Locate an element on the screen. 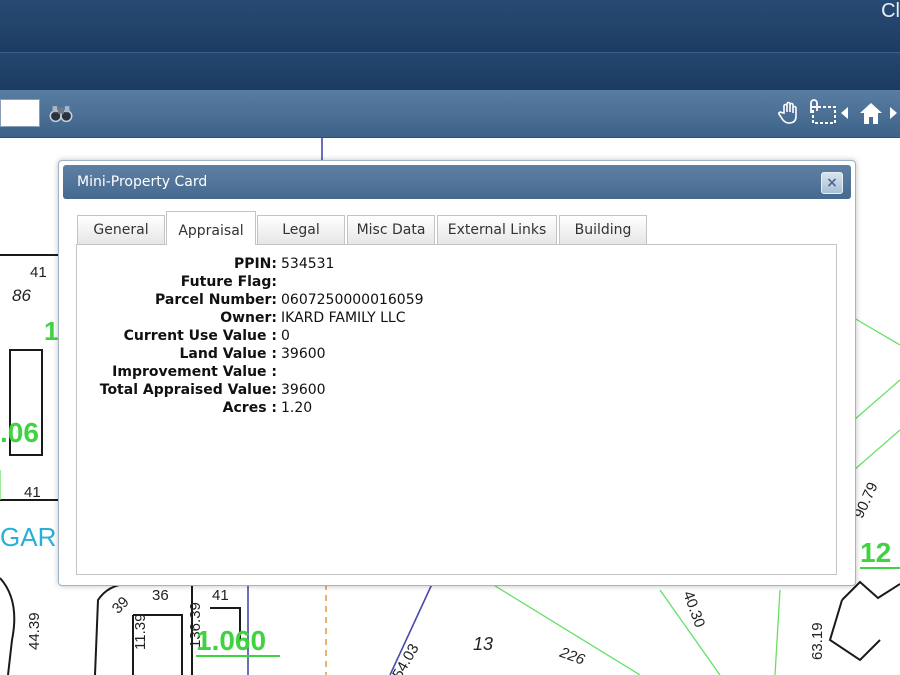 This screenshot has width=900, height=675. svg-text: 226 is located at coordinates (572, 656).